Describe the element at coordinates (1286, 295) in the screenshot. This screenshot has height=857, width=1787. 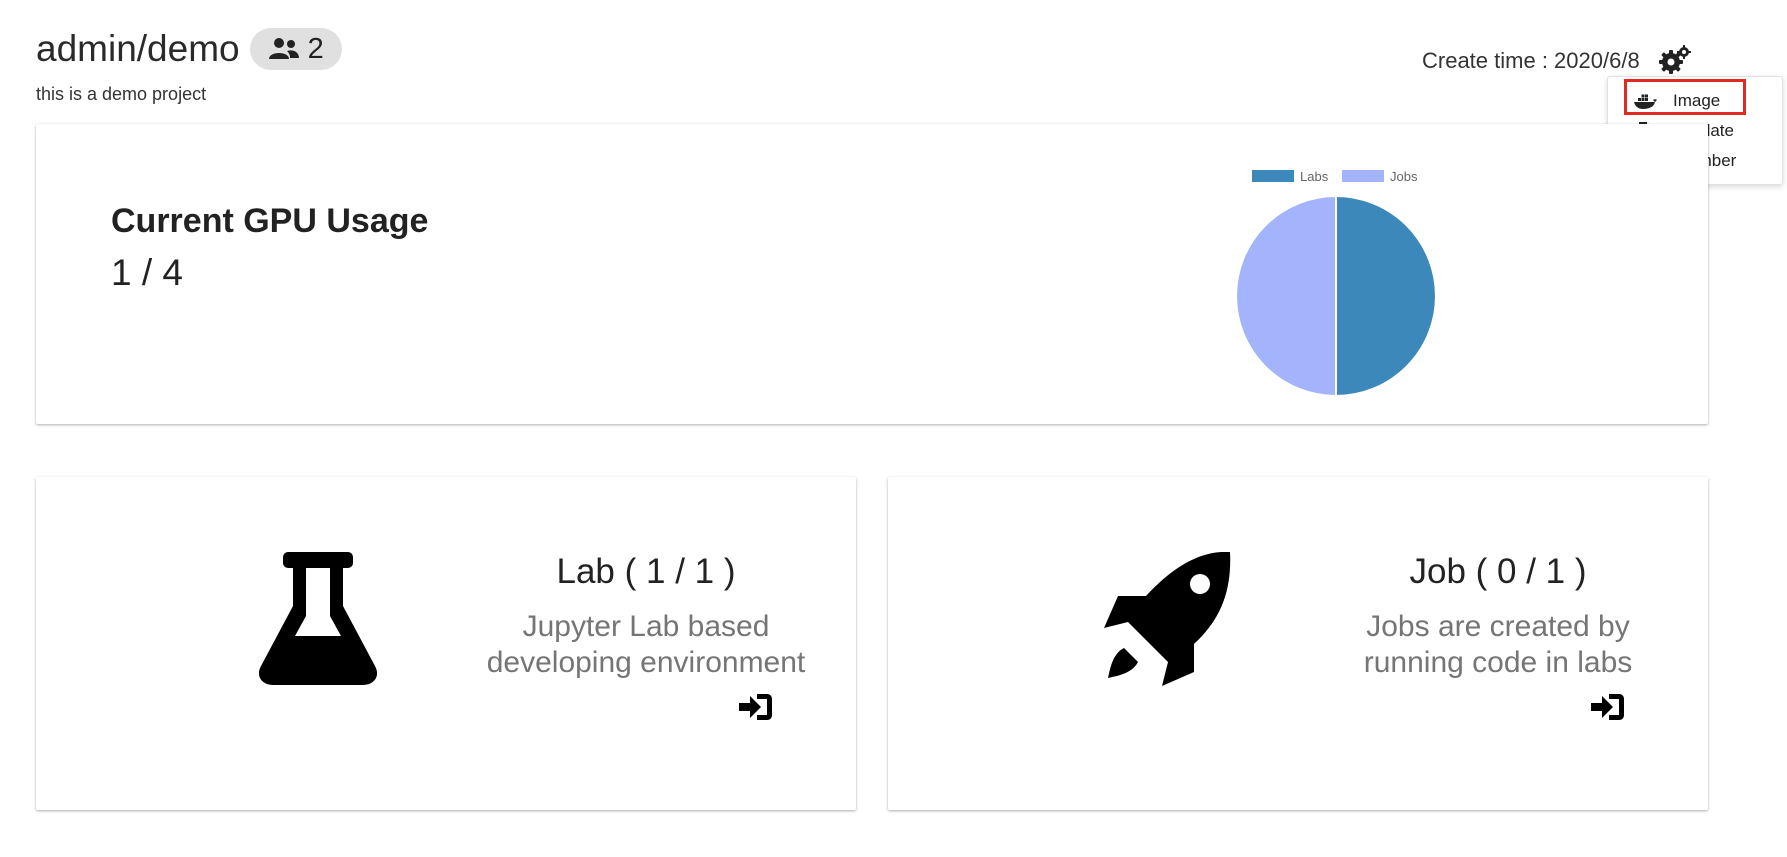
I see `pie-slice-jobs` at that location.